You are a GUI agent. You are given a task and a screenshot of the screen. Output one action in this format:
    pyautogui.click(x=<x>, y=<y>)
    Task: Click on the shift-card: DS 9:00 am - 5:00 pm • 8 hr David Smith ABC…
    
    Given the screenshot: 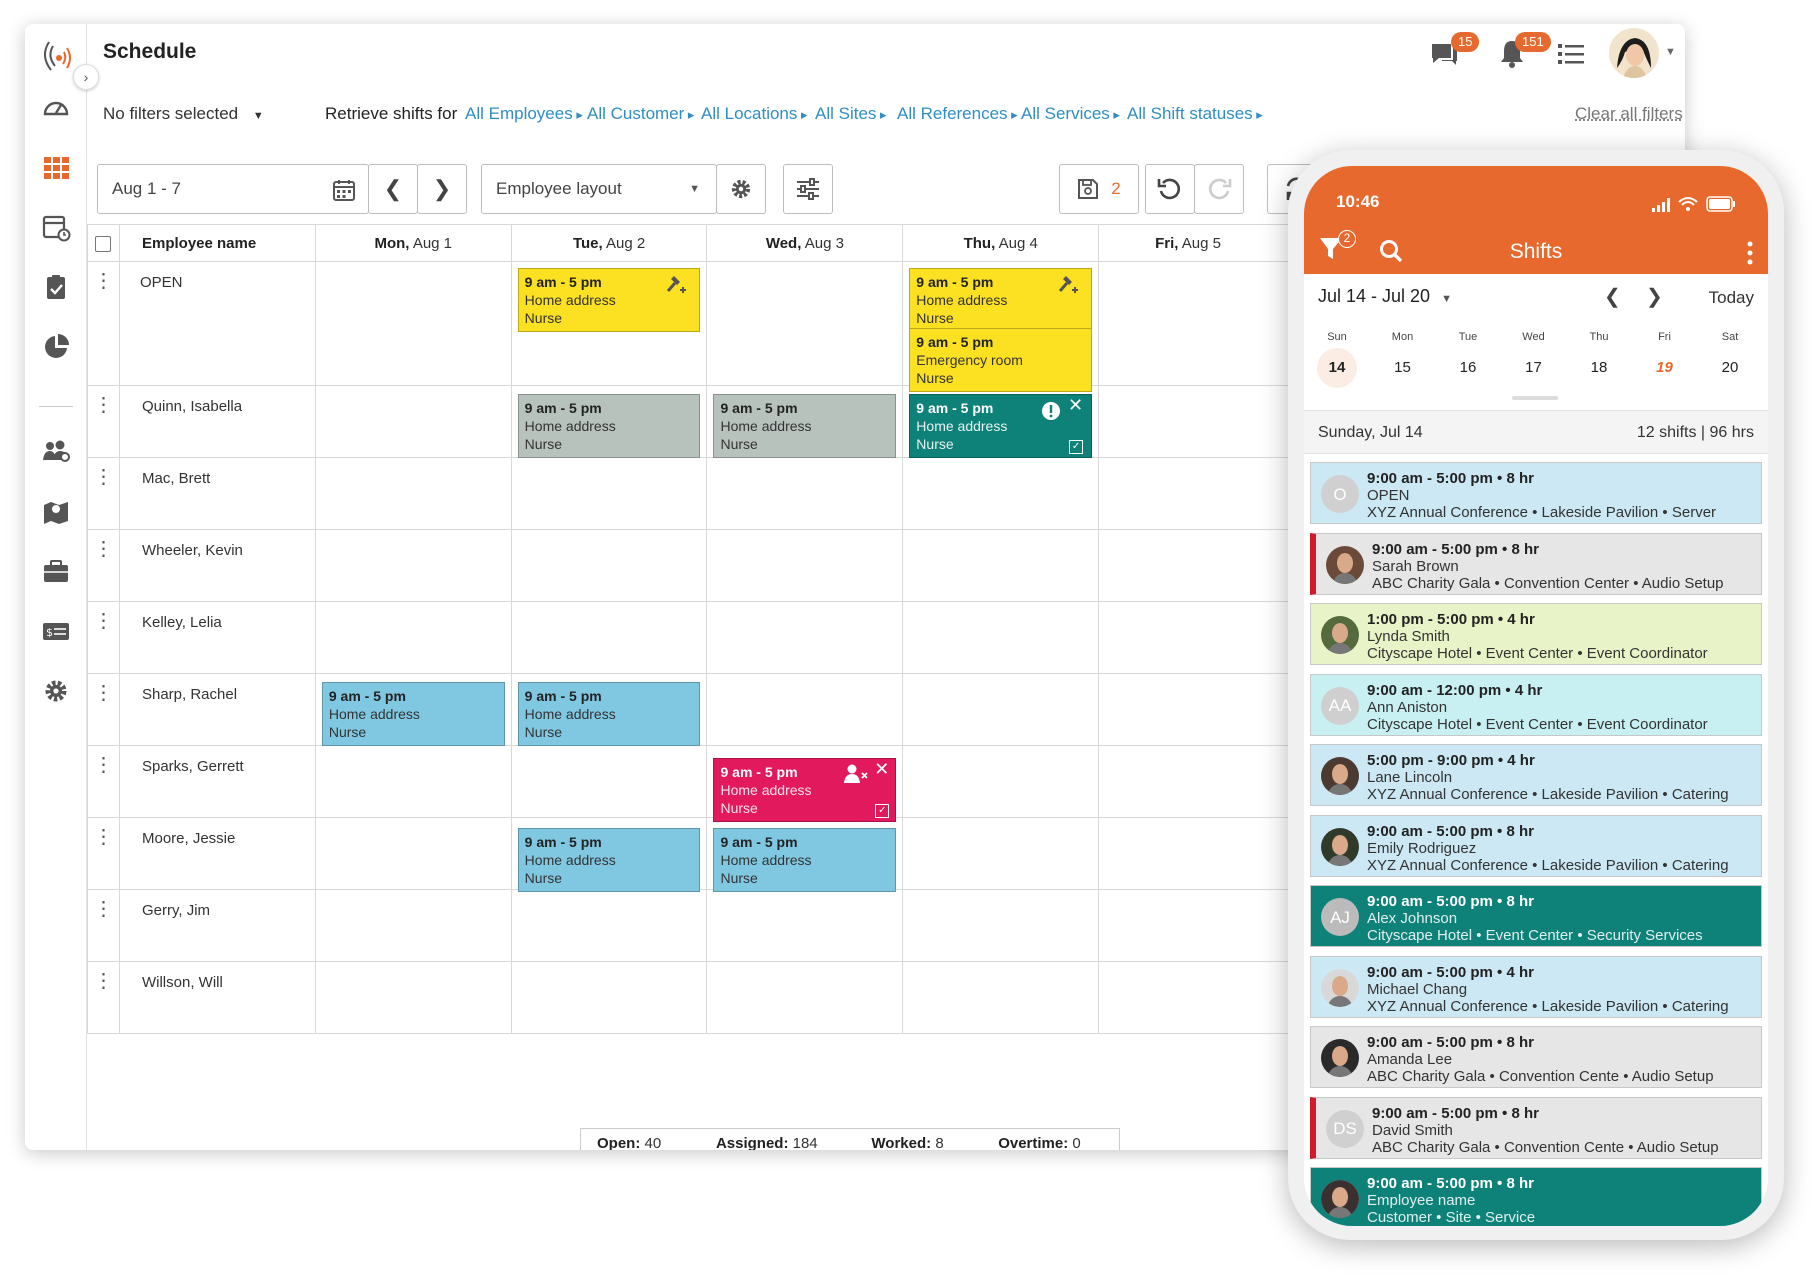 What is the action you would take?
    pyautogui.click(x=1536, y=1127)
    